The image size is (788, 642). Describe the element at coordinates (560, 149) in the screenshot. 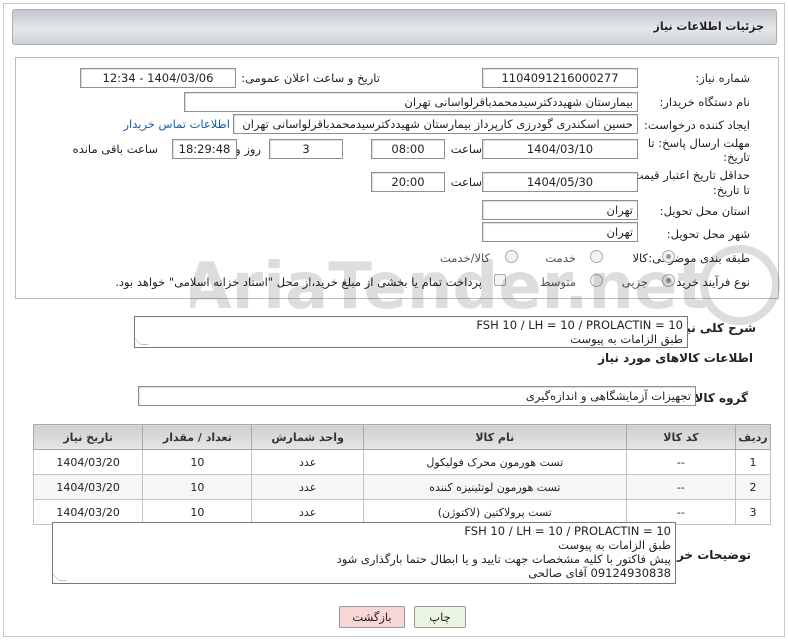

I see `reply-date-field: 1404/03/10` at that location.